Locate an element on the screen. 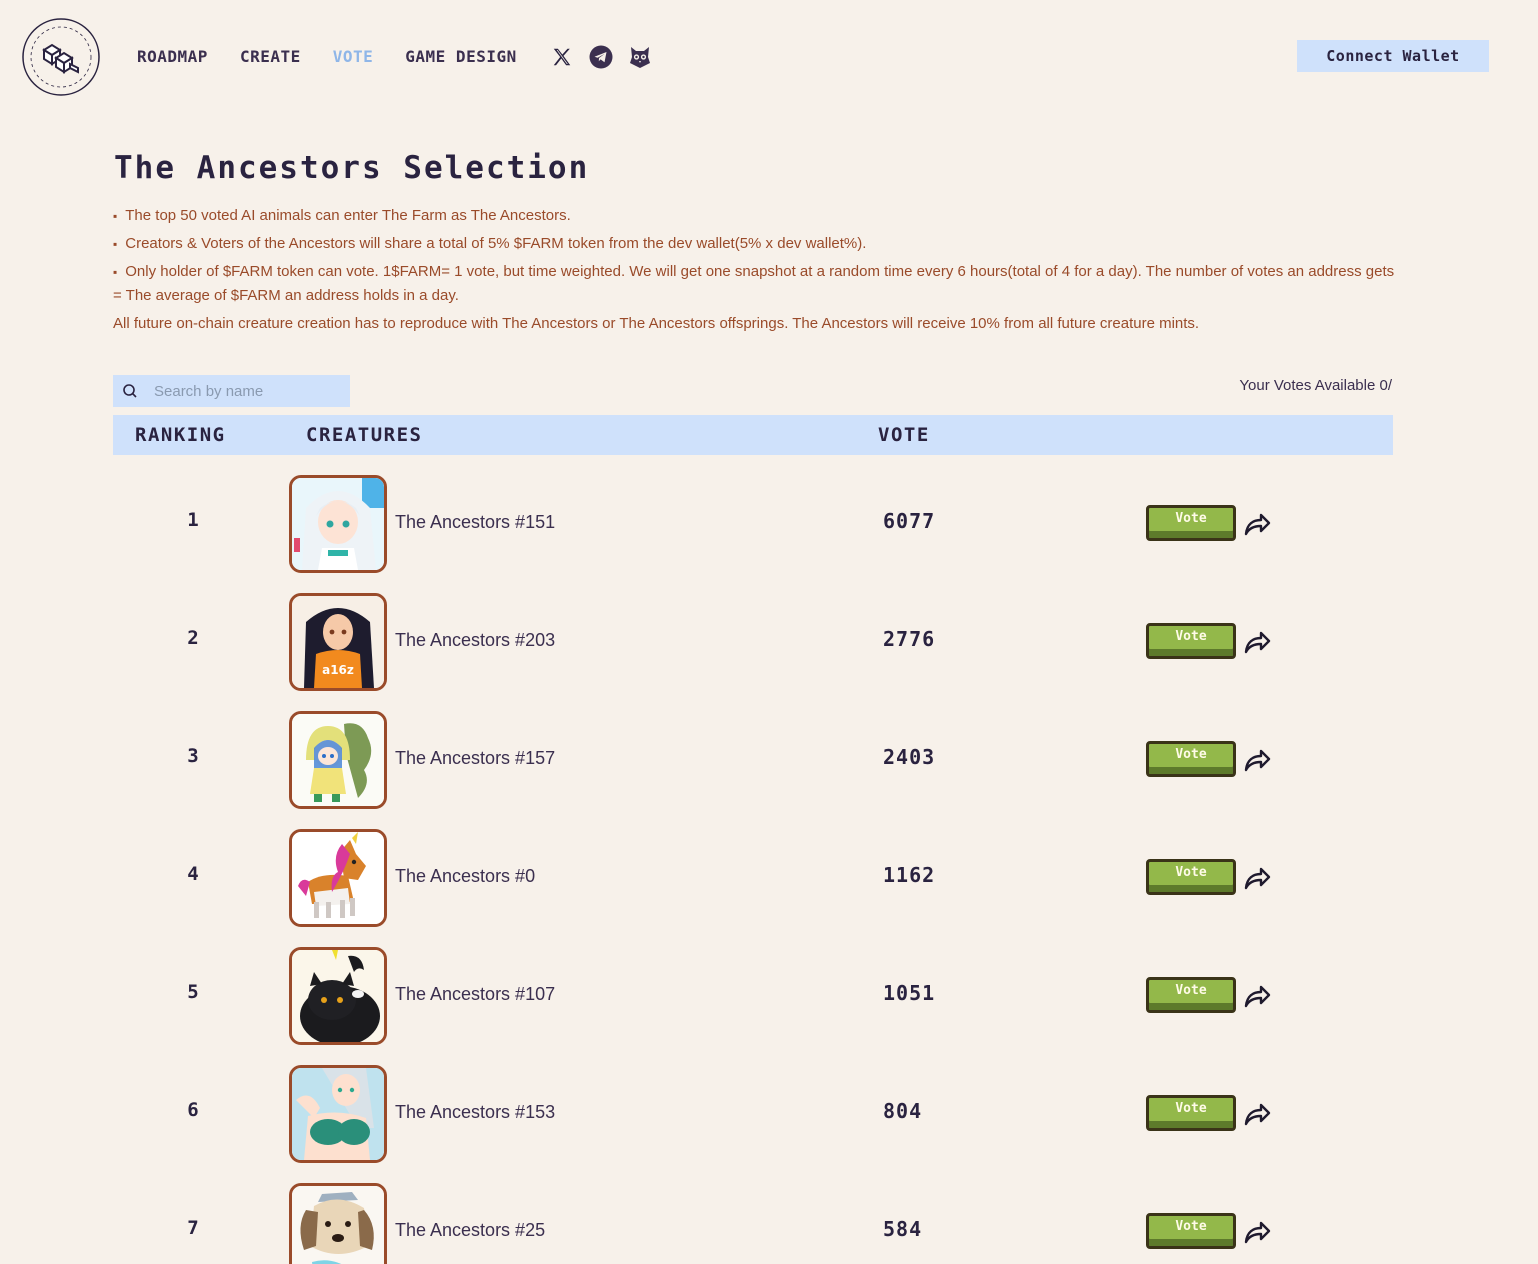 This screenshot has height=1264, width=1538. header-ranking: RANKING is located at coordinates (180, 435).